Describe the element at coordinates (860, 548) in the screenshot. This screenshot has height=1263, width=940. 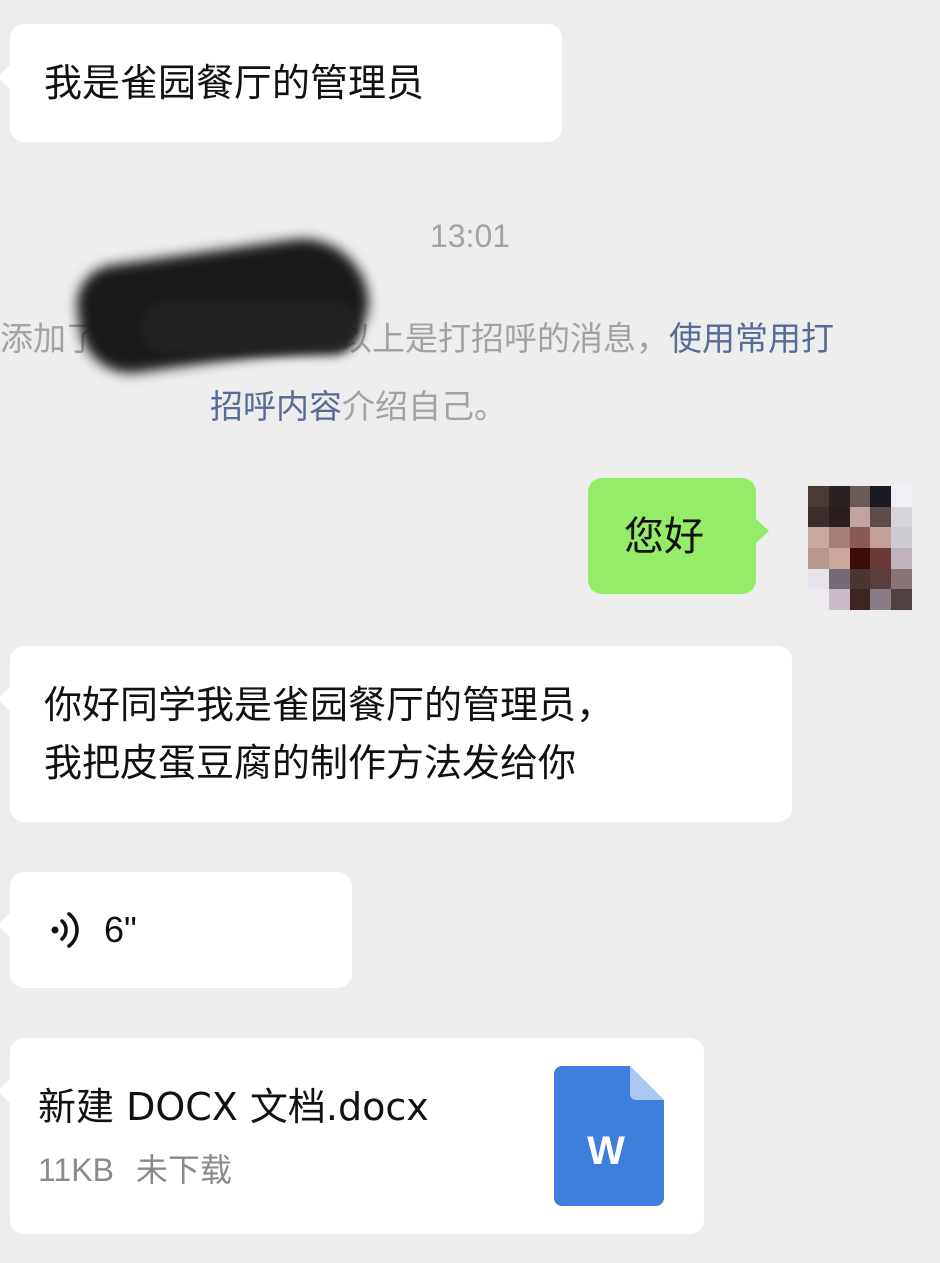
I see `avatar` at that location.